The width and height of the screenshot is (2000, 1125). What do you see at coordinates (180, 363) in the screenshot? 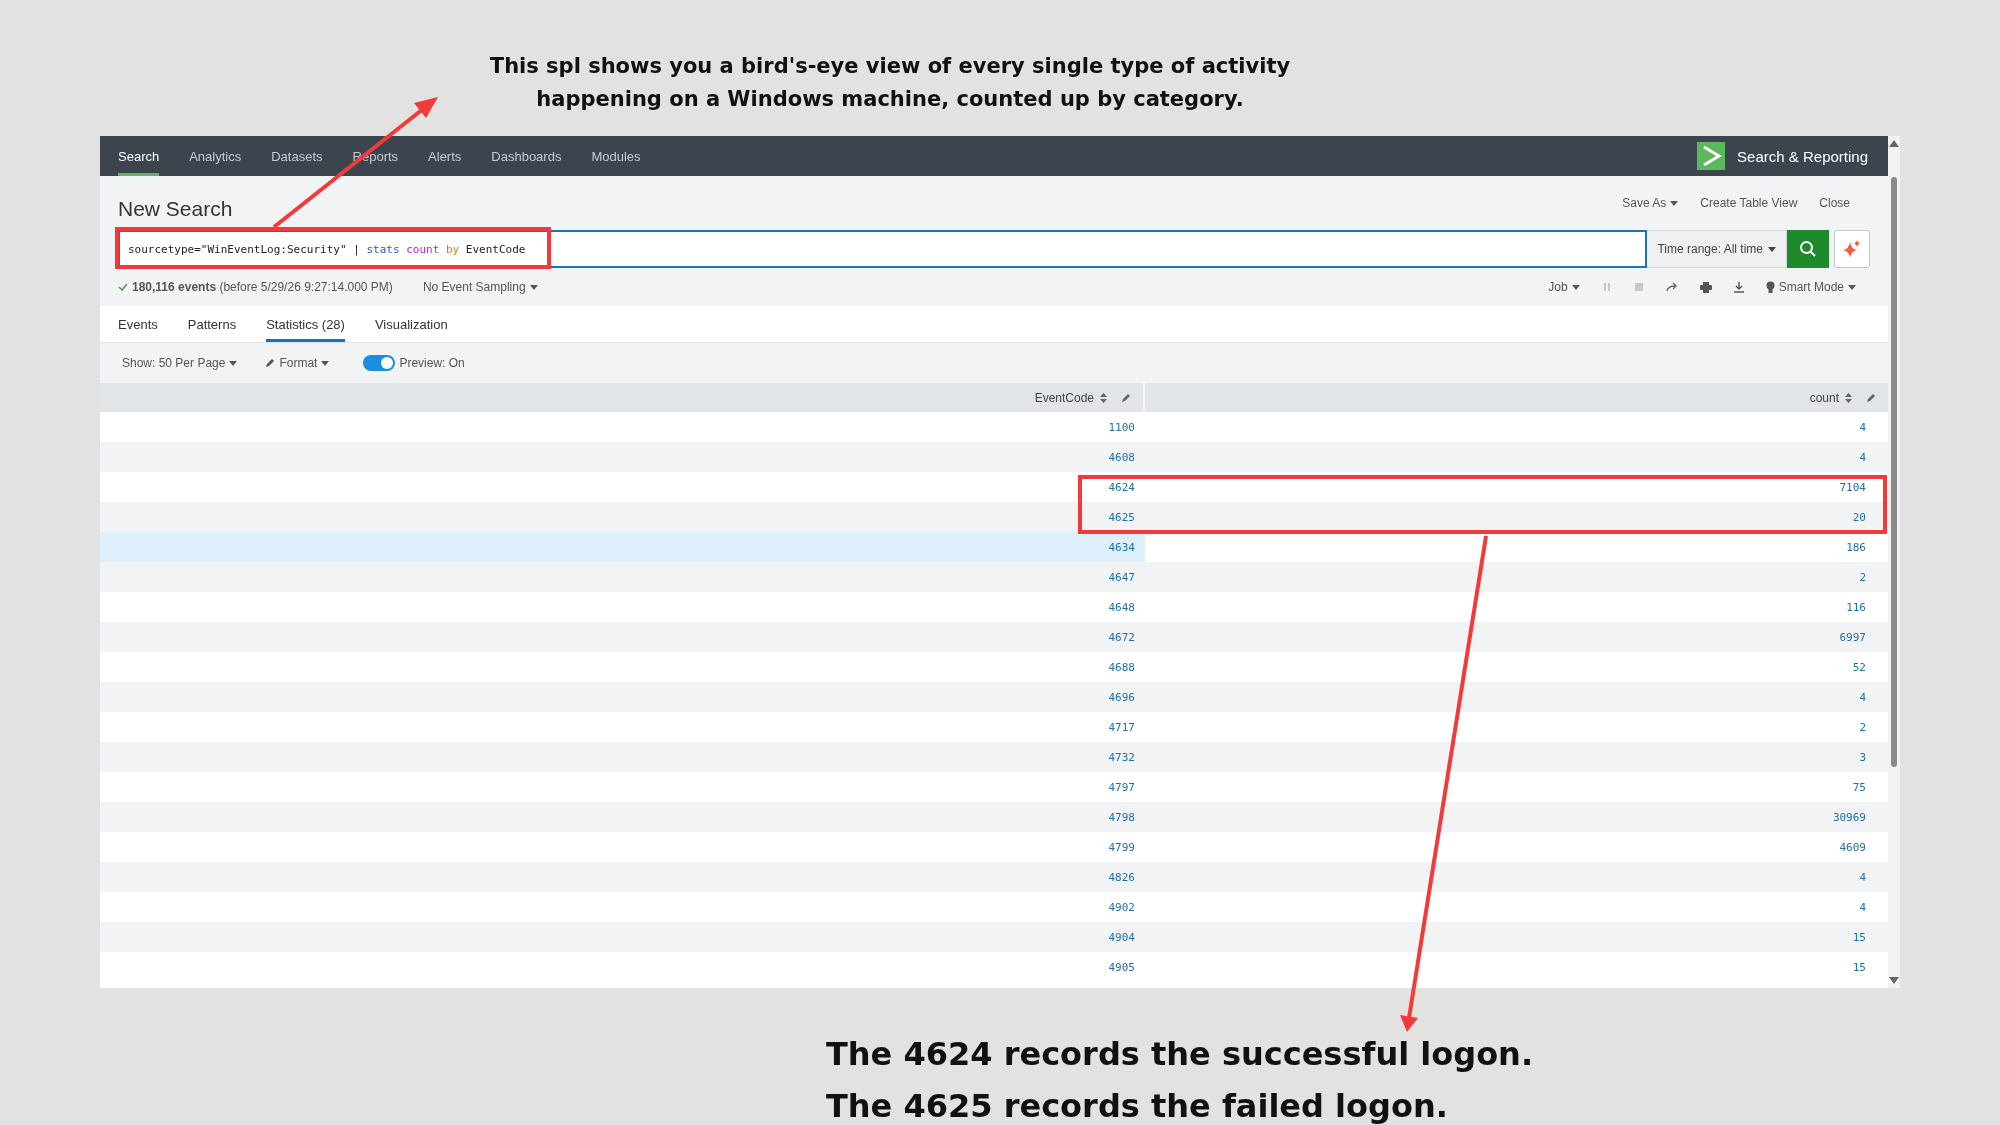
I see `per-page-dropdown: Show: 50 Per Page` at bounding box center [180, 363].